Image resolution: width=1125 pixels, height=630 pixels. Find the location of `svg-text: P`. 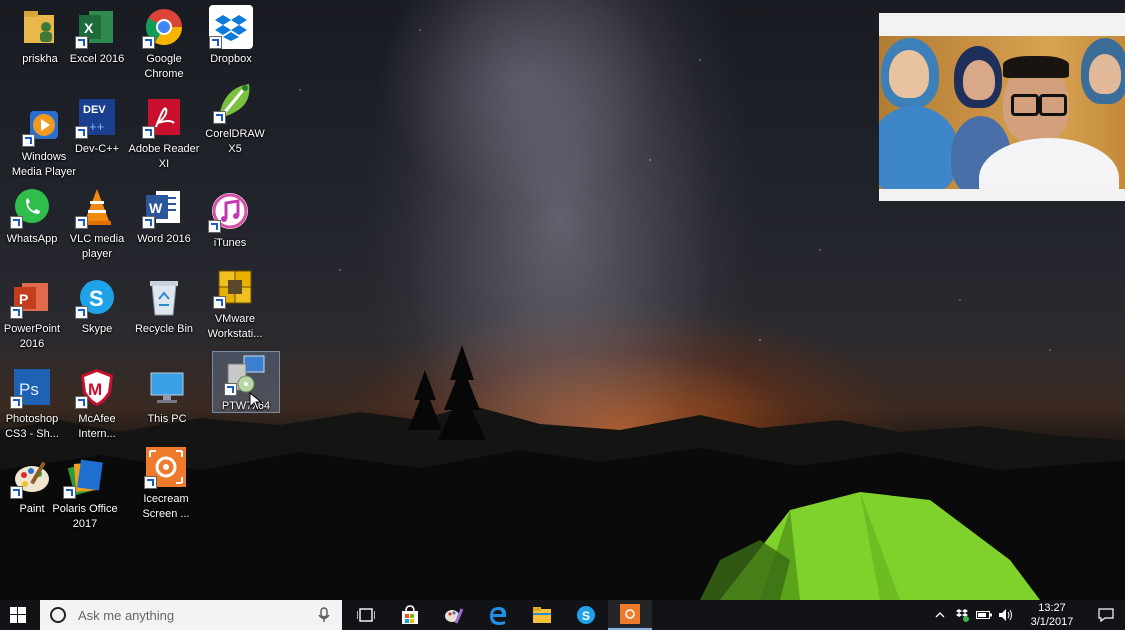

svg-text: P is located at coordinates (23, 299).